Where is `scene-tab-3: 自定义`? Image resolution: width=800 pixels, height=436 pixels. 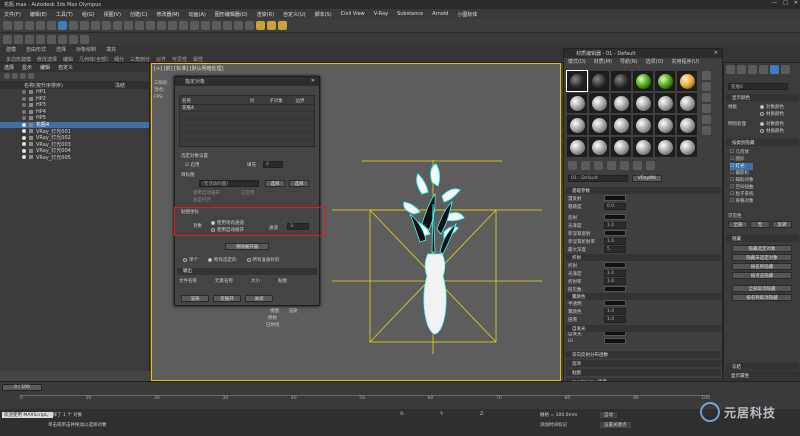 scene-tab-3: 自定义 is located at coordinates (65, 67).